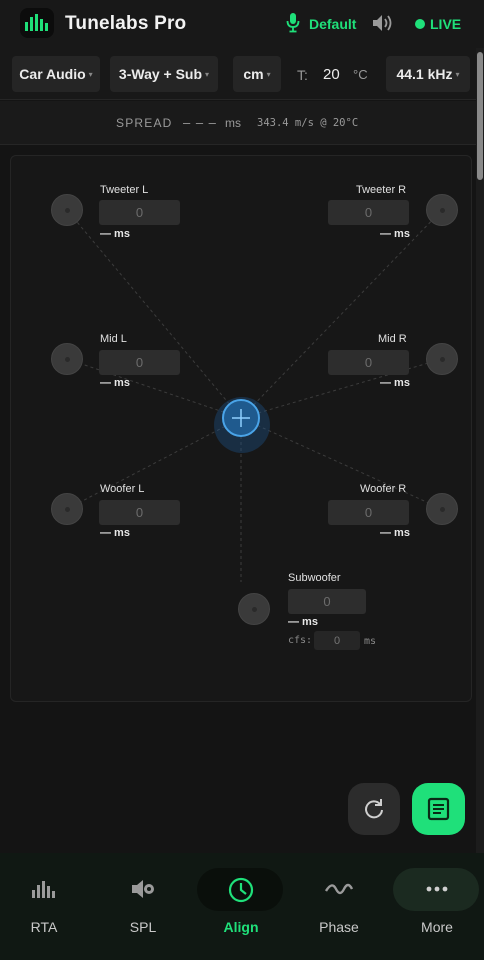  What do you see at coordinates (67, 359) in the screenshot?
I see `speaker-mid-l` at bounding box center [67, 359].